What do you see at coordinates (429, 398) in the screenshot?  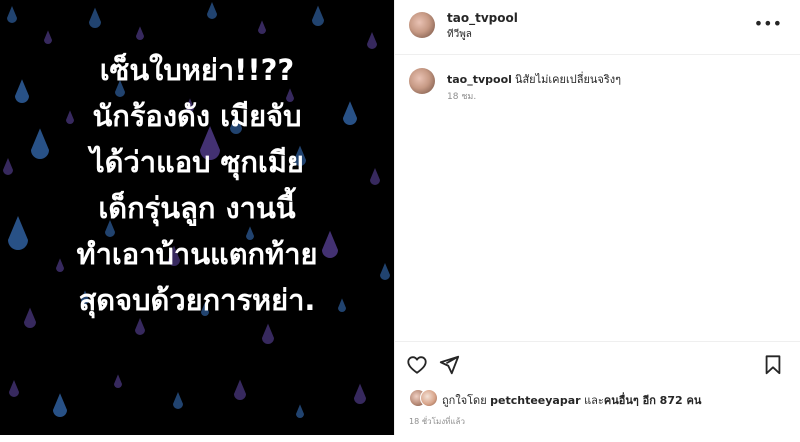 I see `liker-avatar` at bounding box center [429, 398].